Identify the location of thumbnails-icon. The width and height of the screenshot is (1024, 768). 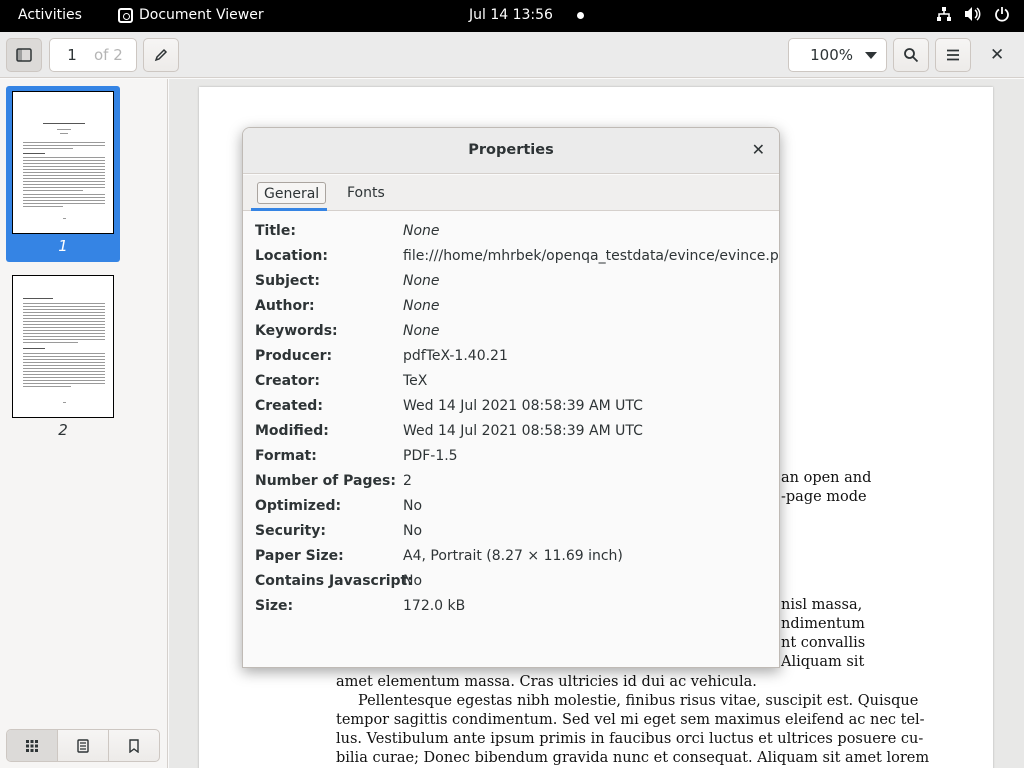
(32, 745).